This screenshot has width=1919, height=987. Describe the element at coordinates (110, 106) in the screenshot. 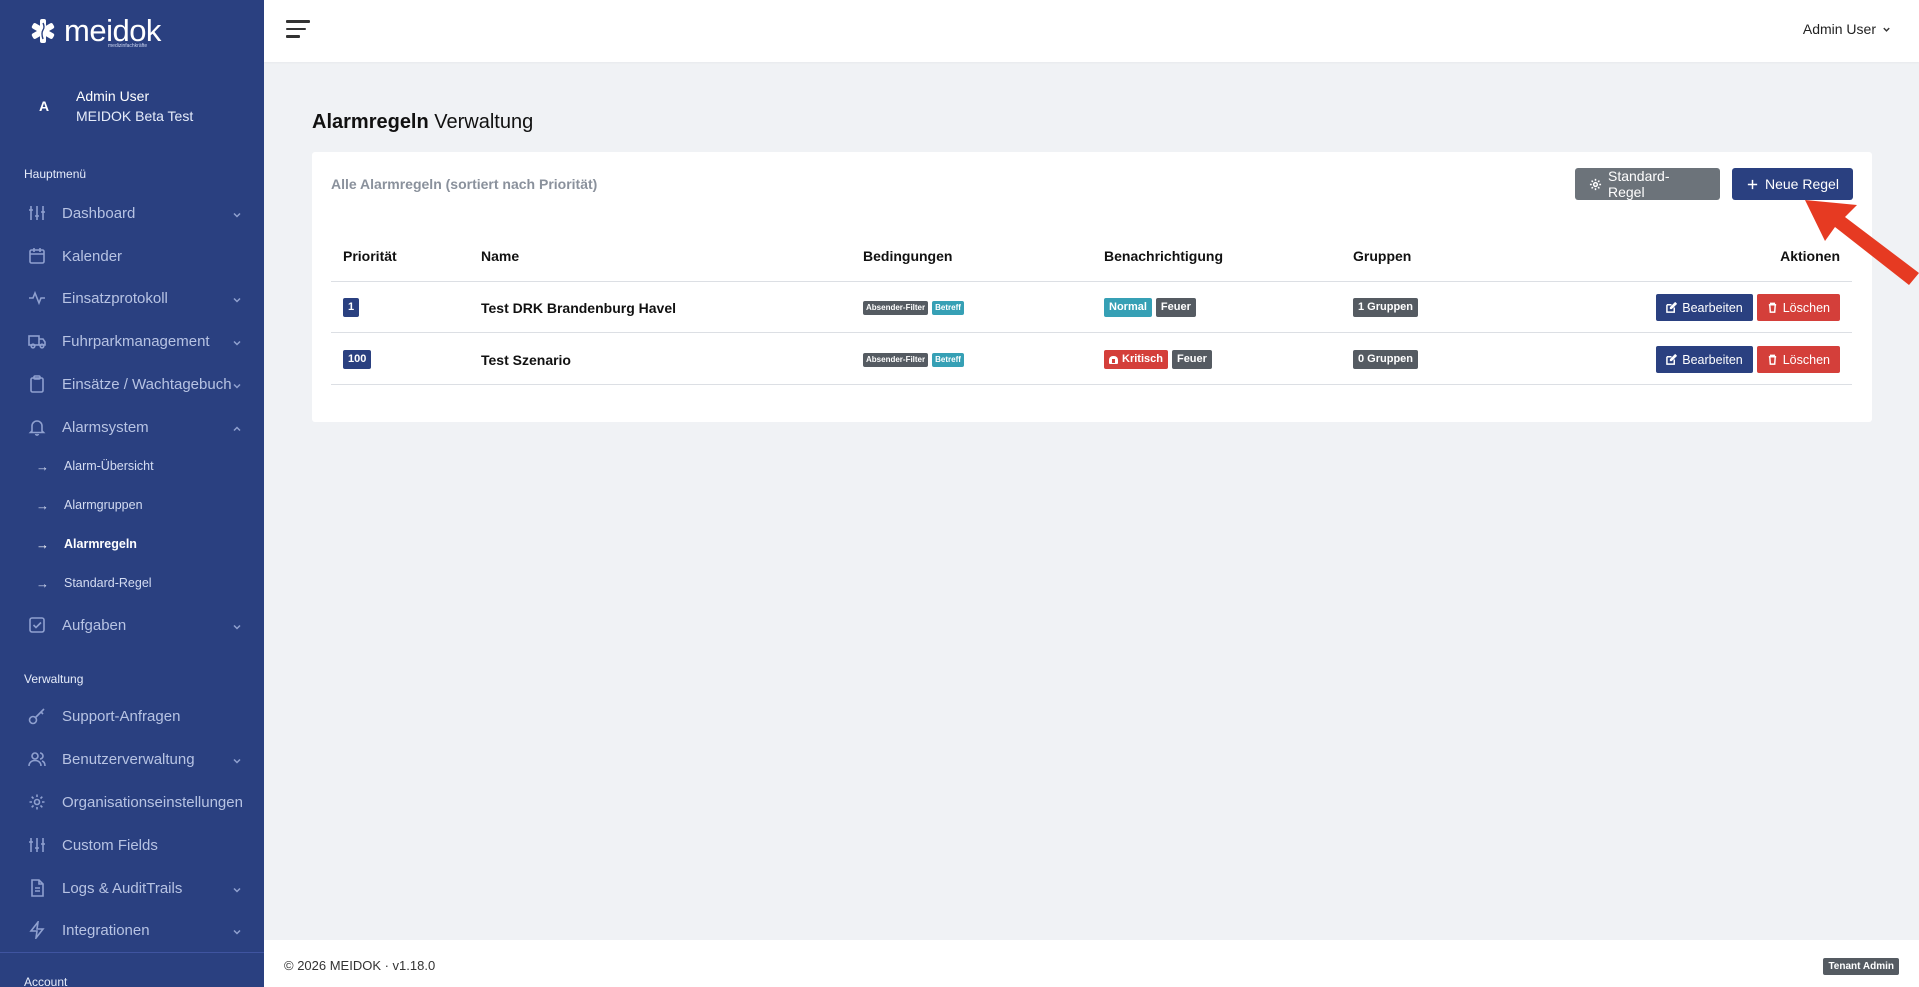

I see `sidebar-user: A Admin User MEIDOK Beta Test` at that location.